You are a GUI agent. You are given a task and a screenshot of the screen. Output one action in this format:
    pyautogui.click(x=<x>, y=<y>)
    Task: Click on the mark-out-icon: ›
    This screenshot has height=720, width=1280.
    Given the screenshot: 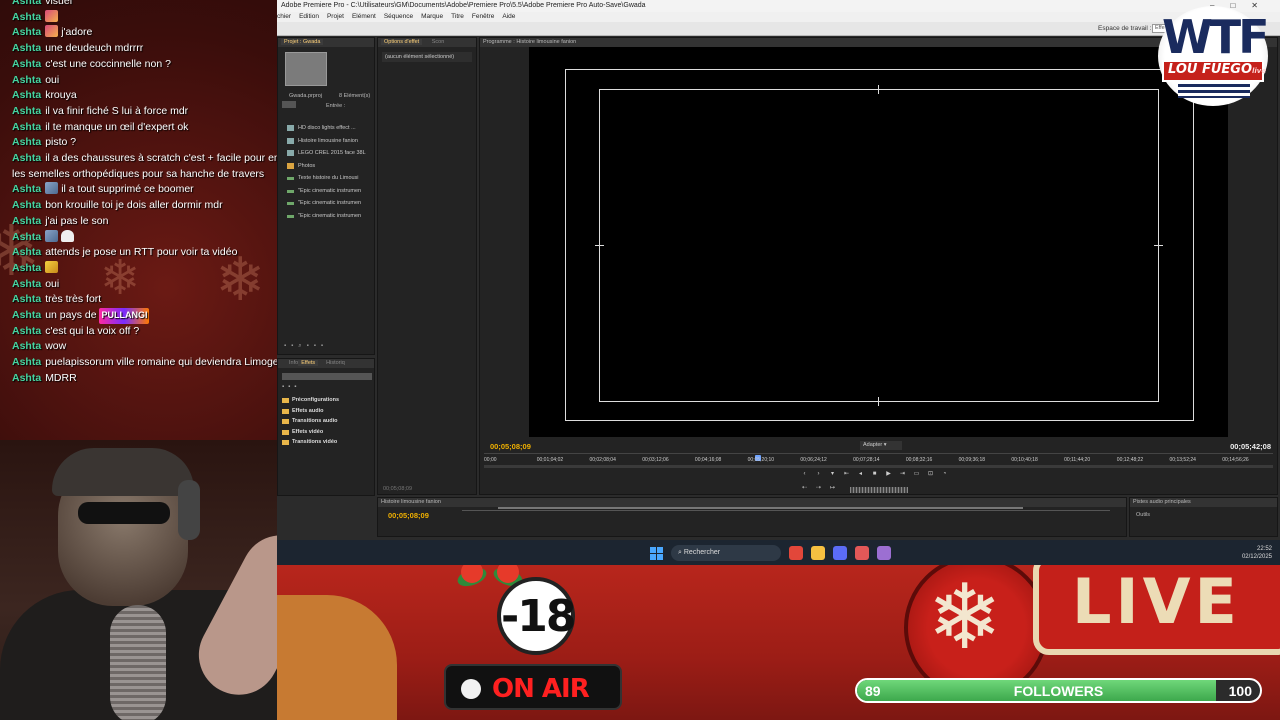 What is the action you would take?
    pyautogui.click(x=818, y=474)
    